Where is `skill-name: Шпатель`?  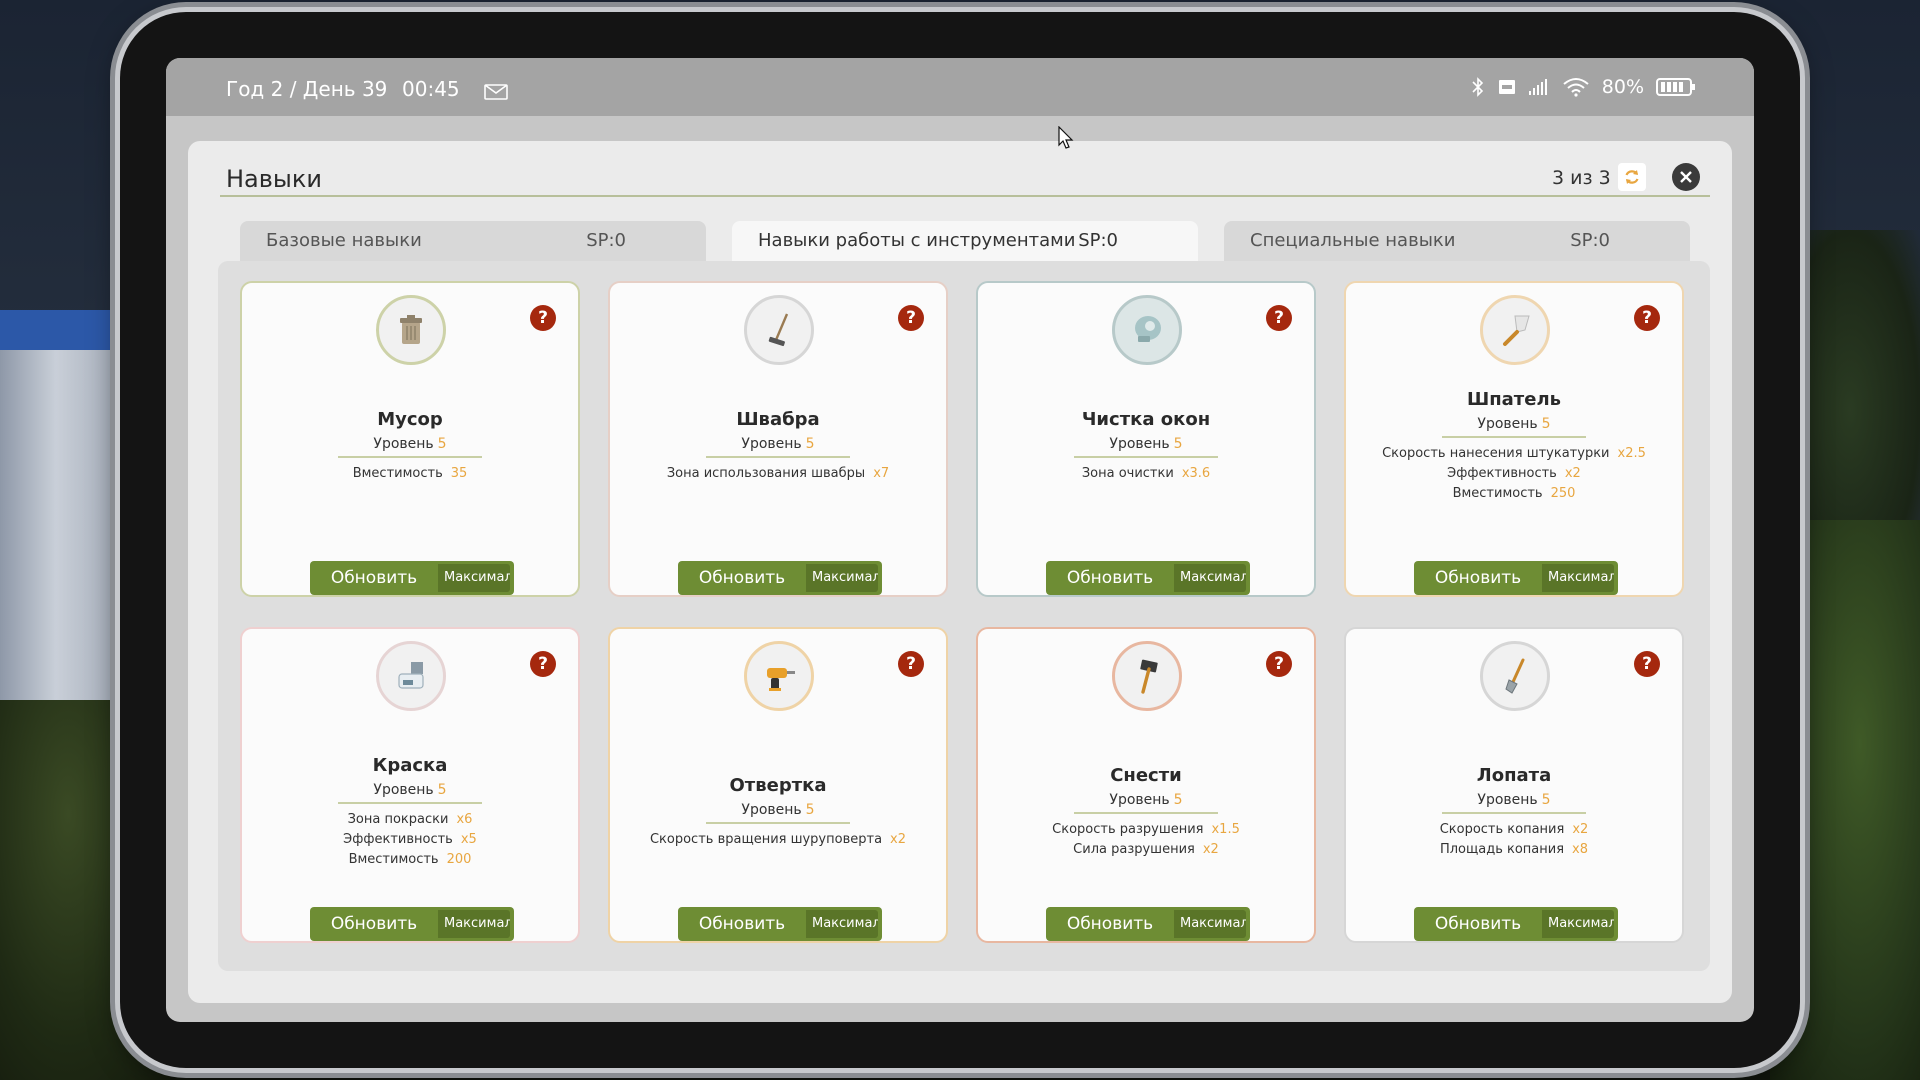 skill-name: Шпатель is located at coordinates (1514, 399).